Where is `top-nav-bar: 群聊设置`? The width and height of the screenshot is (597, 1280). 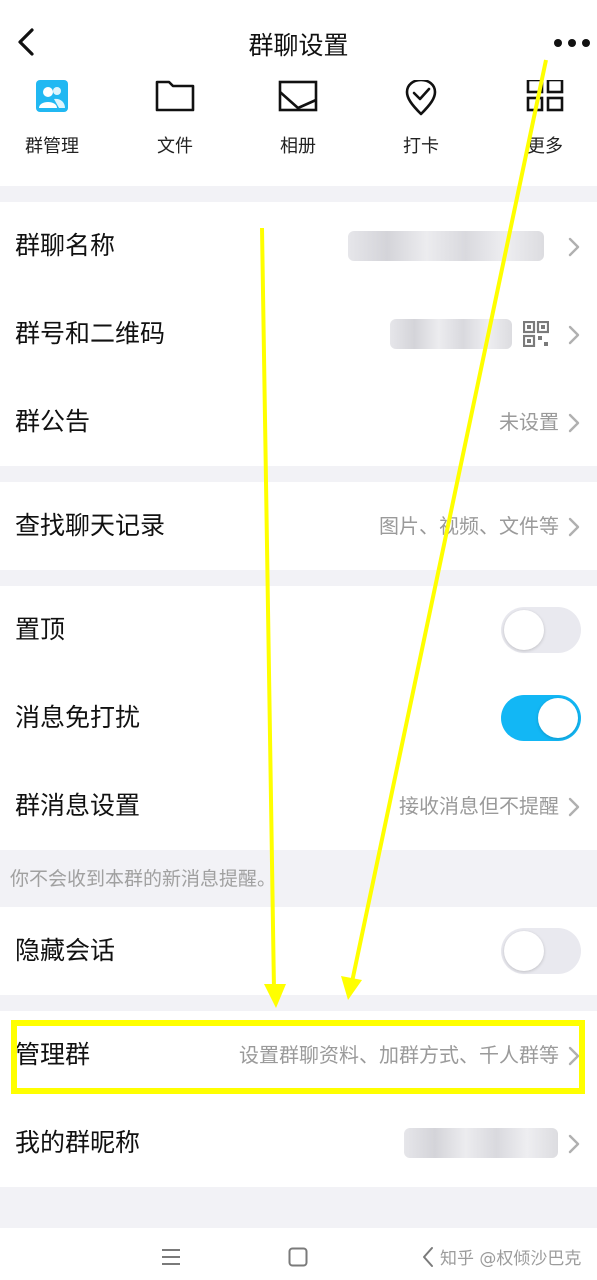
top-nav-bar: 群聊设置 is located at coordinates (298, 42).